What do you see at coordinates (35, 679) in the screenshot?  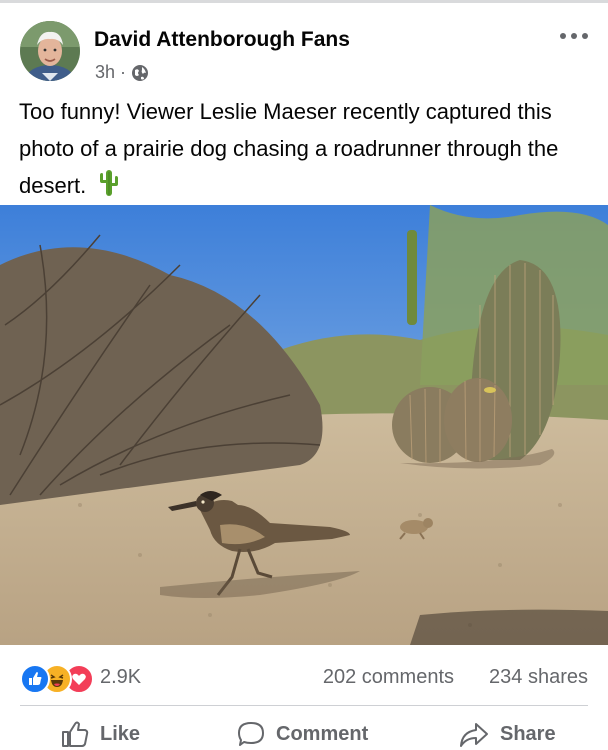 I see `like-reaction-icon` at bounding box center [35, 679].